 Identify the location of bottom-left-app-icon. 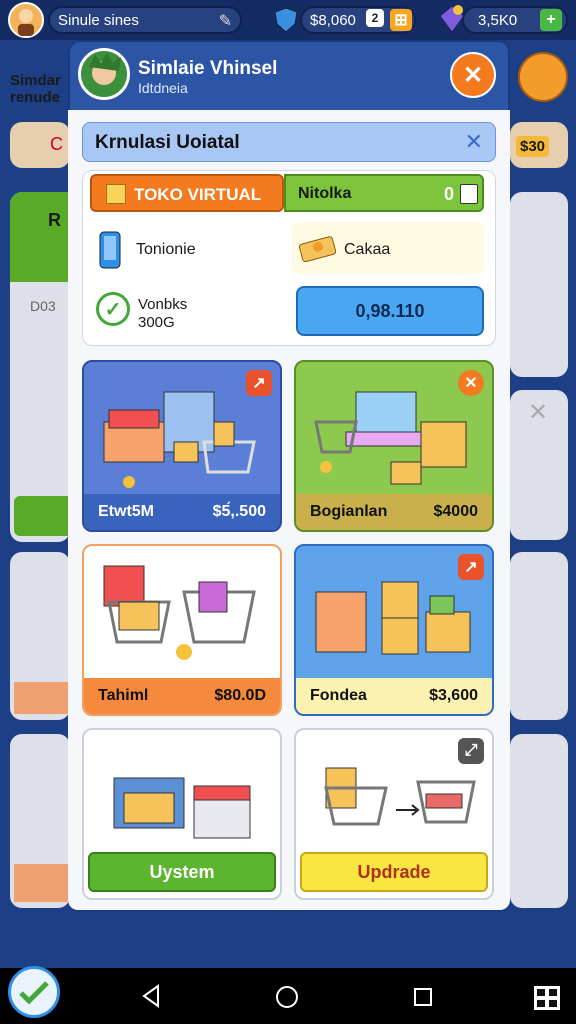
(34, 992).